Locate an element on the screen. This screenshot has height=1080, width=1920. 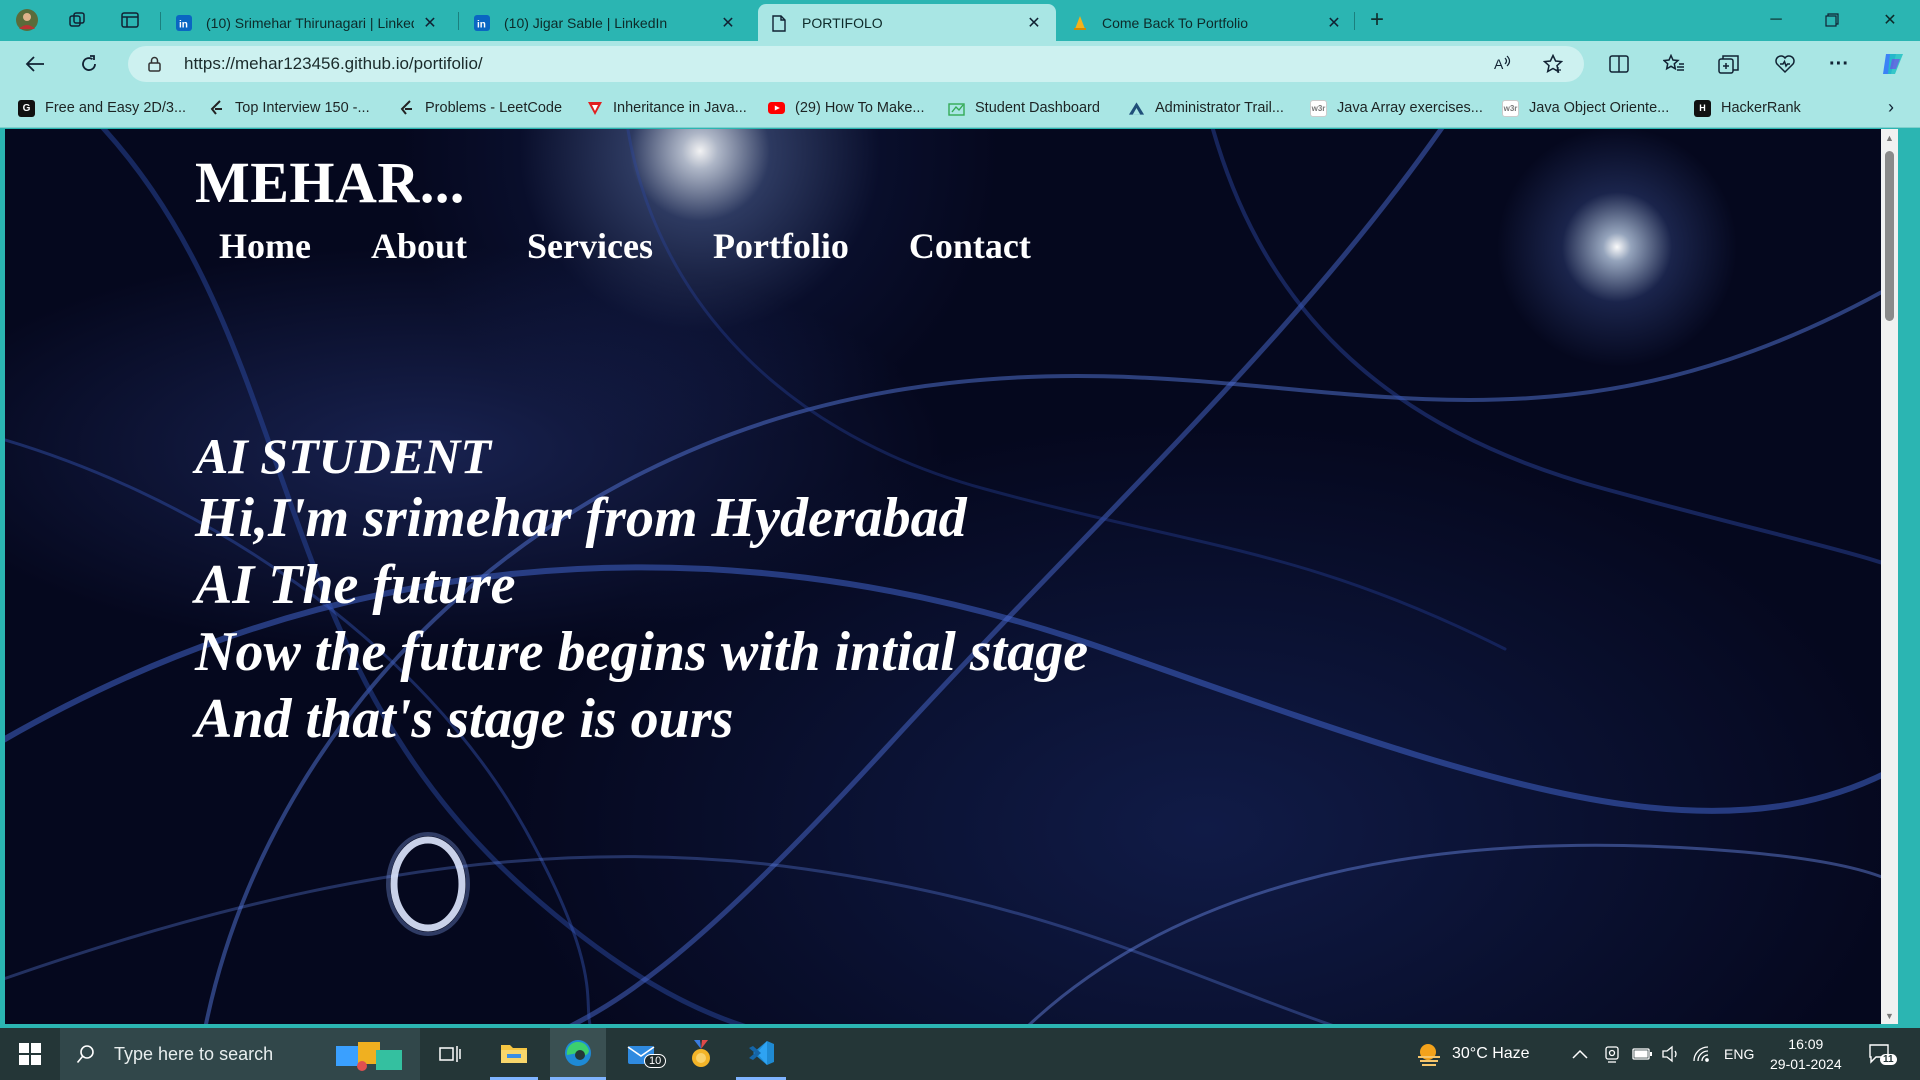
hero-line: AI The future is located at coordinates (355, 585).